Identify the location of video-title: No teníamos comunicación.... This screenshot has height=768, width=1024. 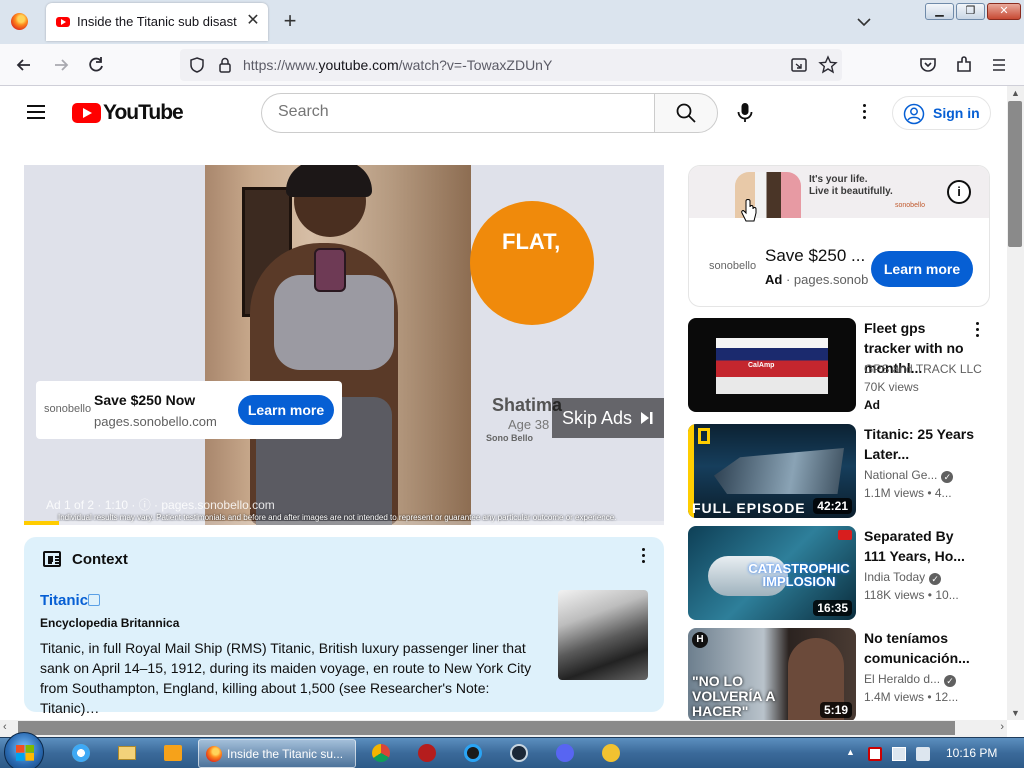
(920, 648).